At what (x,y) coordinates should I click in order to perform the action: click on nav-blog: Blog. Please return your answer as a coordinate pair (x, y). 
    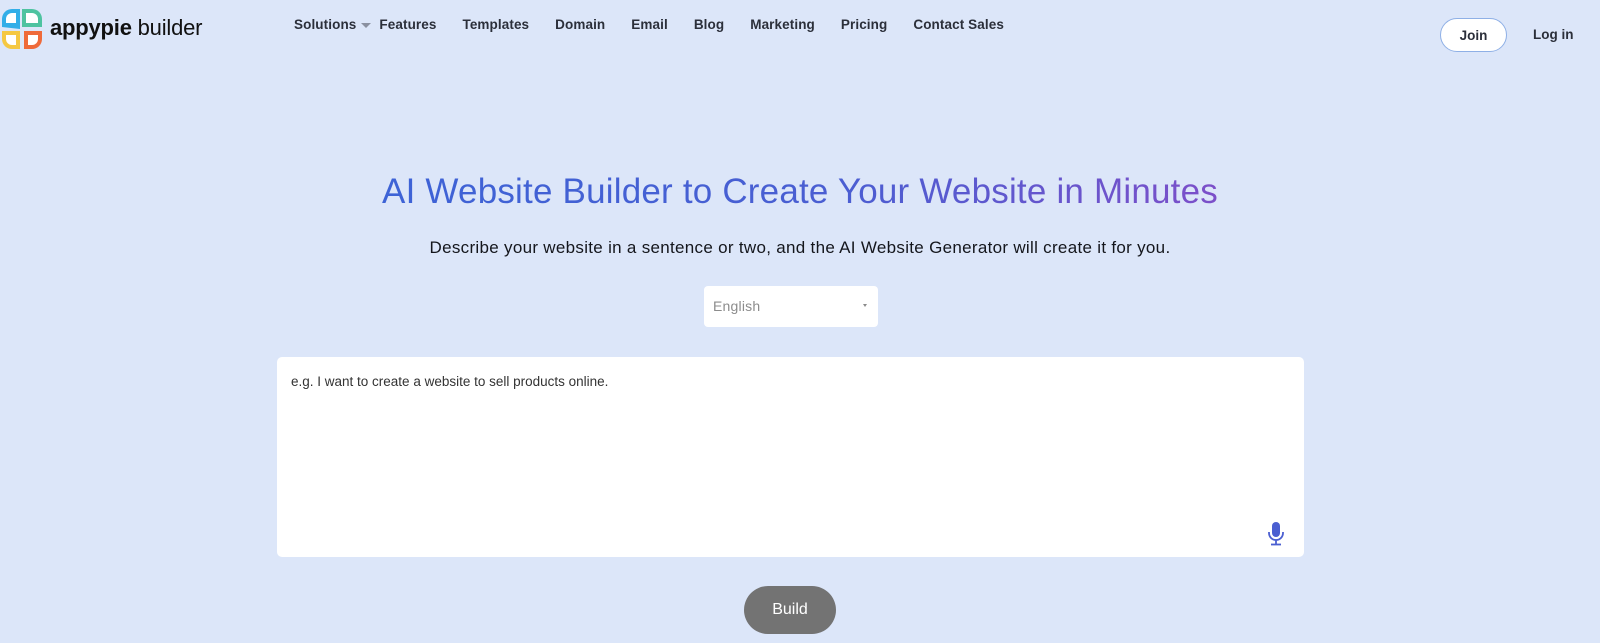
    Looking at the image, I should click on (709, 24).